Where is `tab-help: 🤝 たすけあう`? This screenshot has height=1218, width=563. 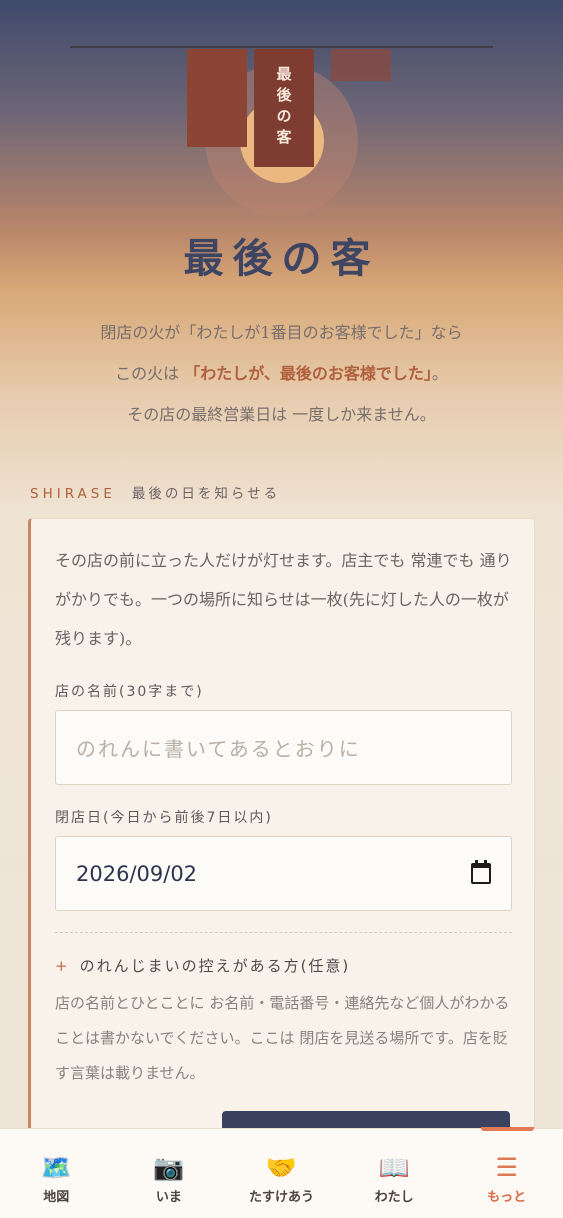
tab-help: 🤝 たすけあう is located at coordinates (281, 1173).